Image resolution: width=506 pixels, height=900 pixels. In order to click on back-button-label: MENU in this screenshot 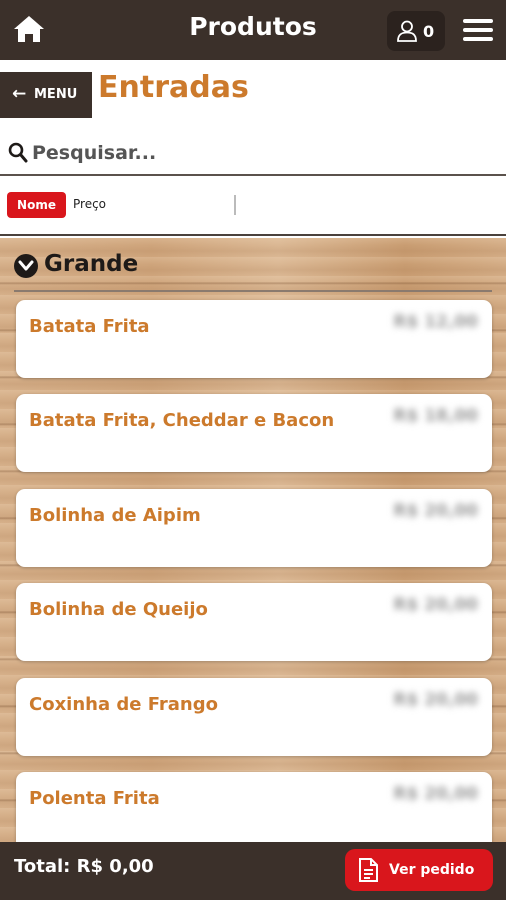, I will do `click(56, 94)`.